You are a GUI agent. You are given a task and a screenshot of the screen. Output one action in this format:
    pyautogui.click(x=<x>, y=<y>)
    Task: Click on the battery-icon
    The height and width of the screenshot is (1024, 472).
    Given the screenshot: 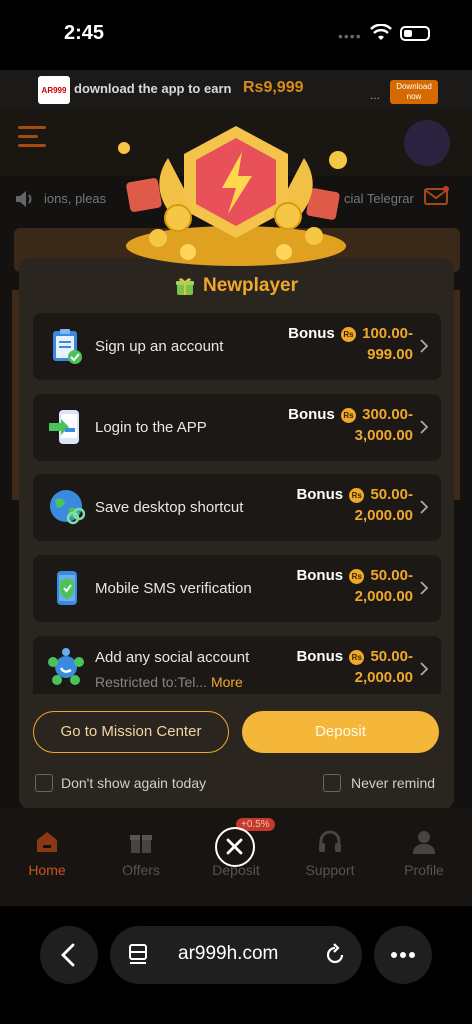 What is the action you would take?
    pyautogui.click(x=415, y=33)
    